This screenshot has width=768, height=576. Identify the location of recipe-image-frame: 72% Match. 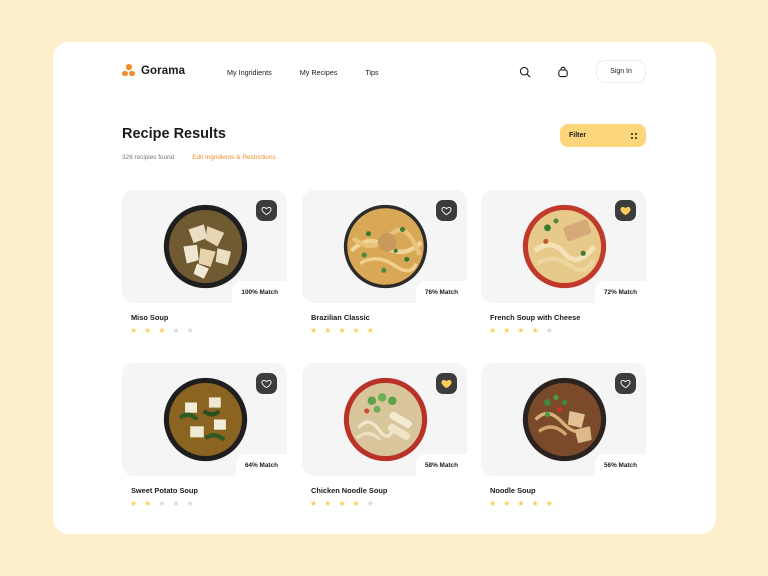
(563, 246).